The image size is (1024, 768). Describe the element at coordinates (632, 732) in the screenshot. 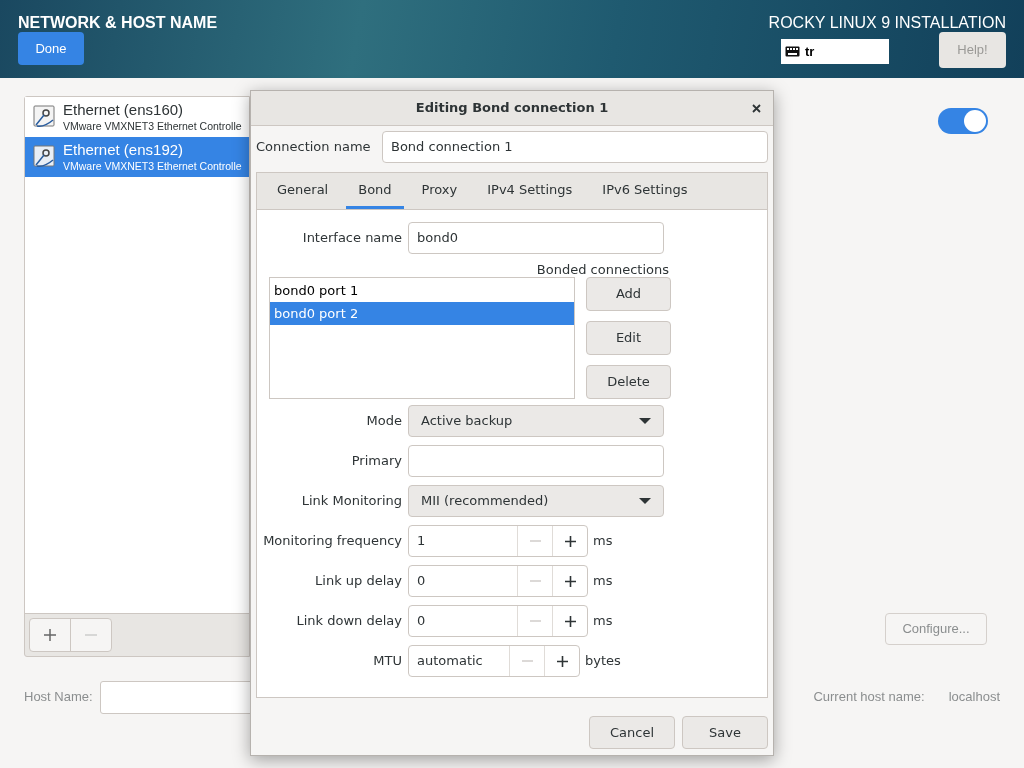

I see `dialog-button: Cancel` at that location.